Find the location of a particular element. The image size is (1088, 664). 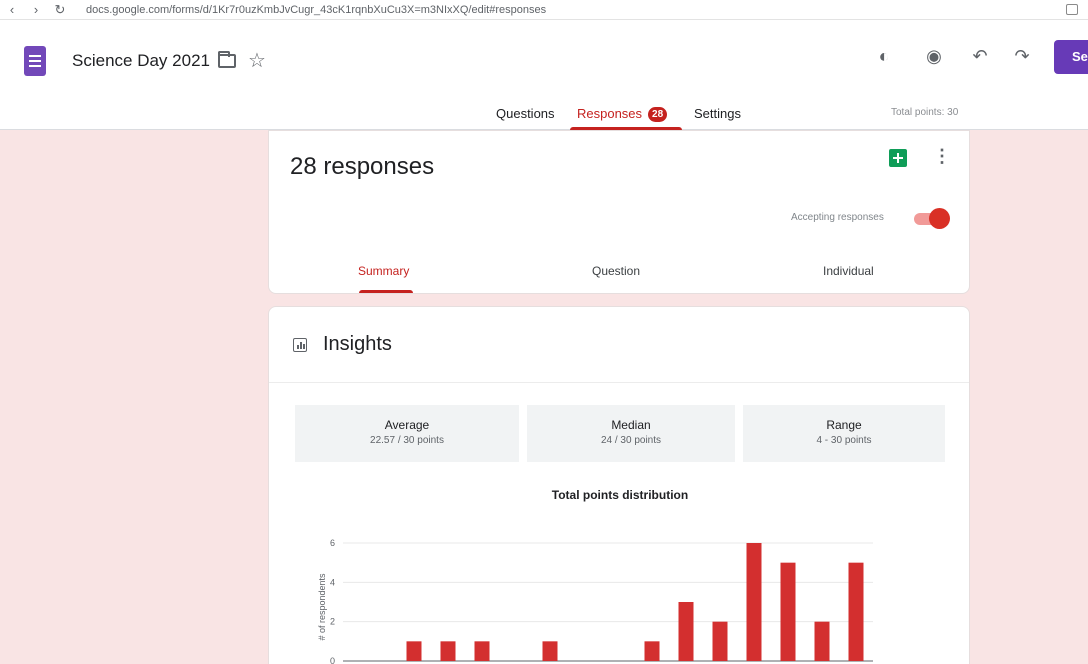

chart-y-tick-label: 0 is located at coordinates (332, 660).